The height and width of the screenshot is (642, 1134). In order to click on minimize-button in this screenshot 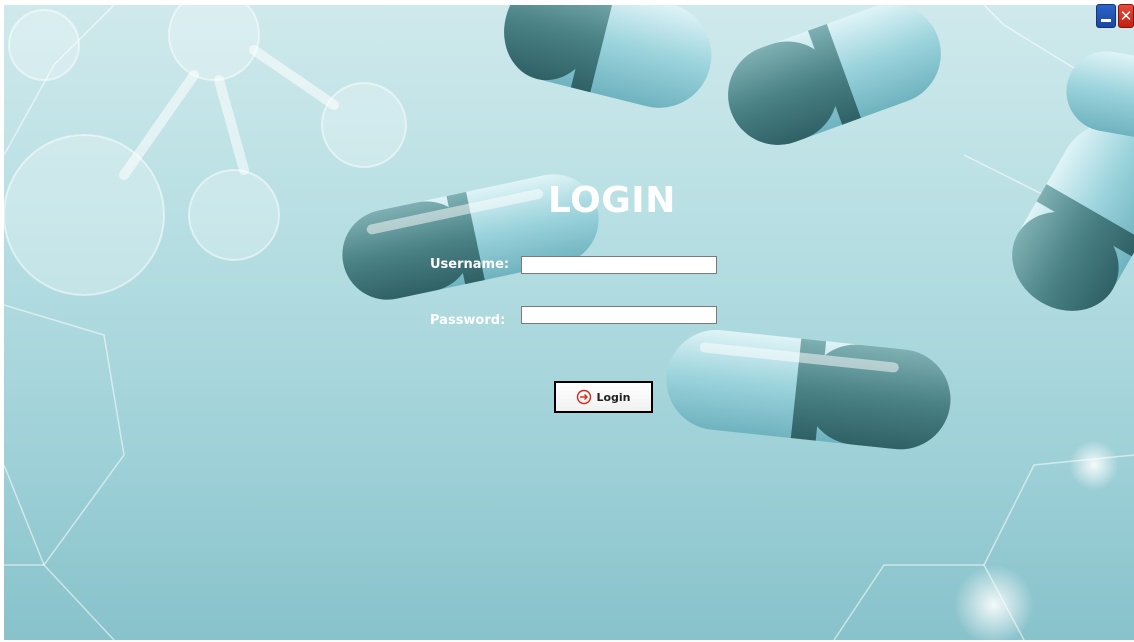, I will do `click(1106, 16)`.